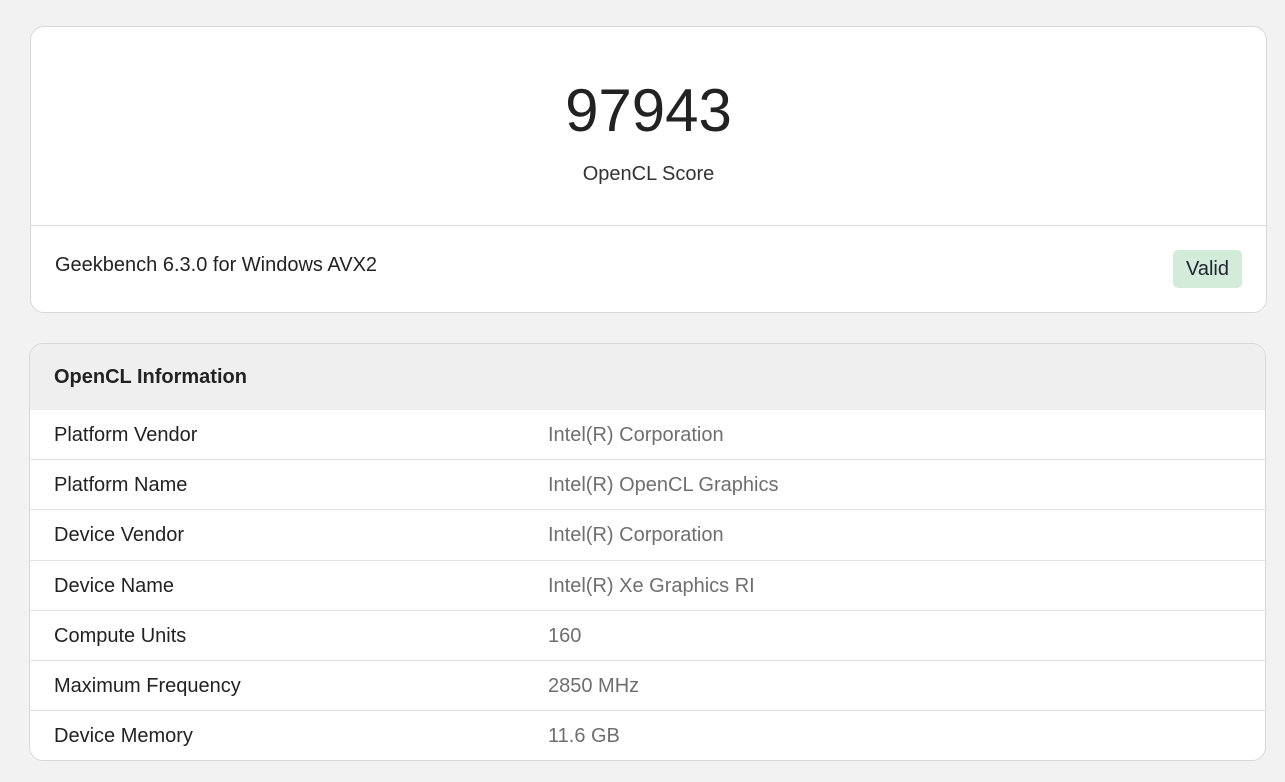  What do you see at coordinates (594, 685) in the screenshot?
I see `row-value-maximum-frequency: 2850 MHz` at bounding box center [594, 685].